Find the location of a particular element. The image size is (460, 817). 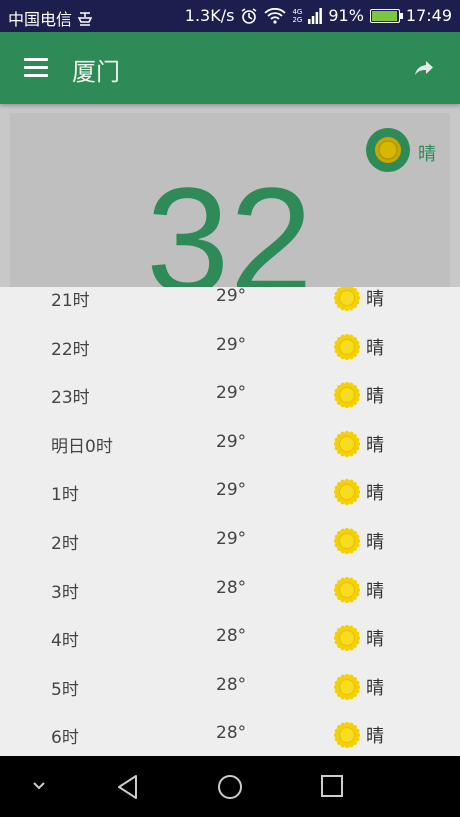

status-bar: 中国电信 1.3K/s 4G 2G 91% 17:49 is located at coordinates (230, 16).